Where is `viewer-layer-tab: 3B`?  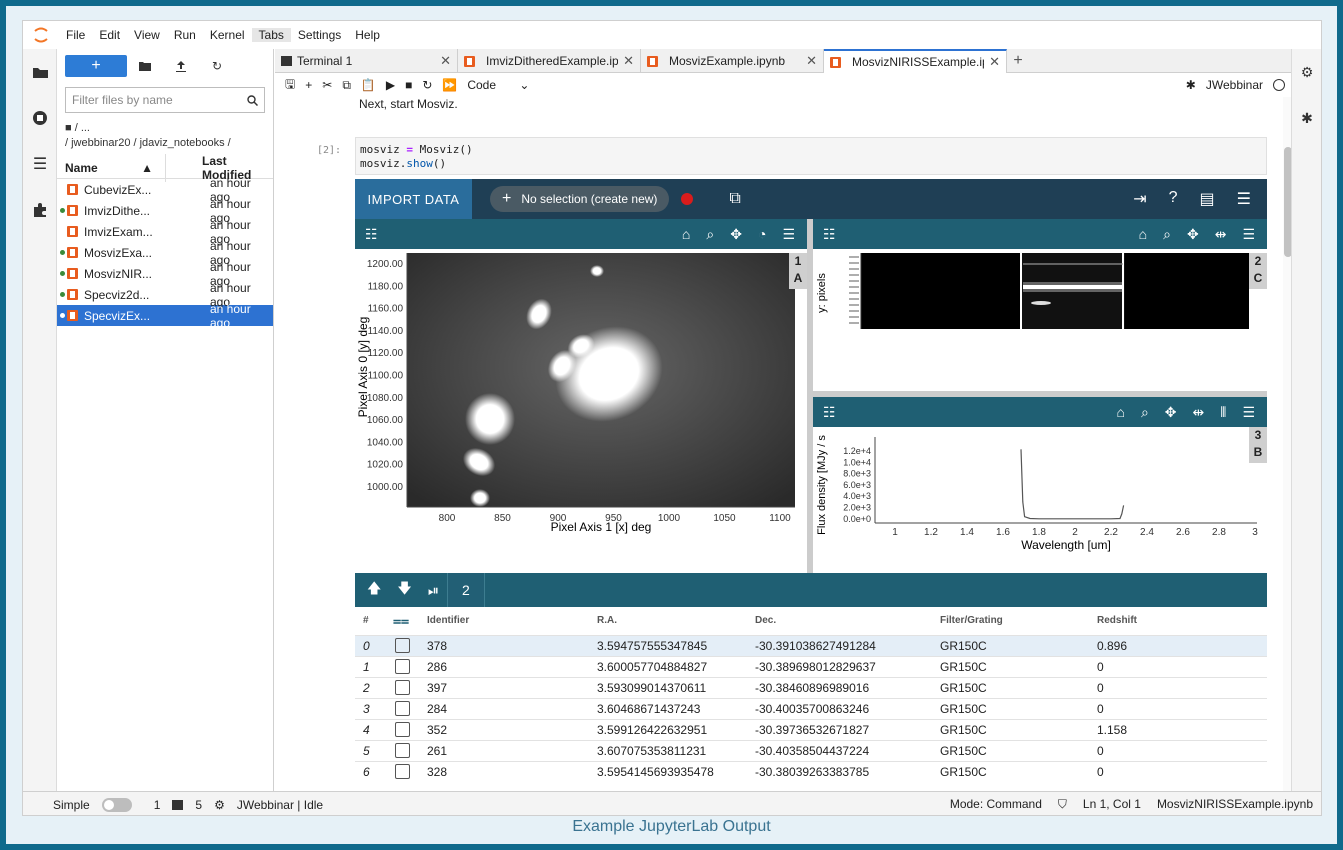
viewer-layer-tab: 3B is located at coordinates (1258, 445).